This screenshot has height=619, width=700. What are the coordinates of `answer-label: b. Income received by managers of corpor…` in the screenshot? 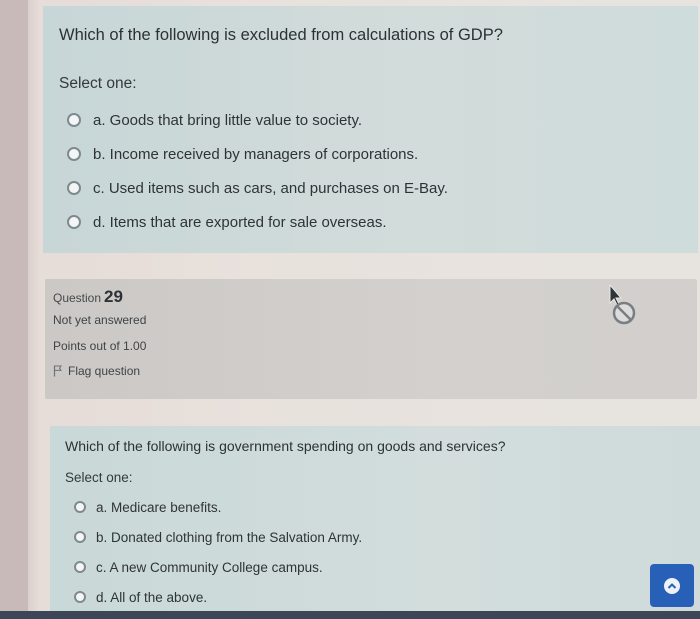 It's located at (256, 154).